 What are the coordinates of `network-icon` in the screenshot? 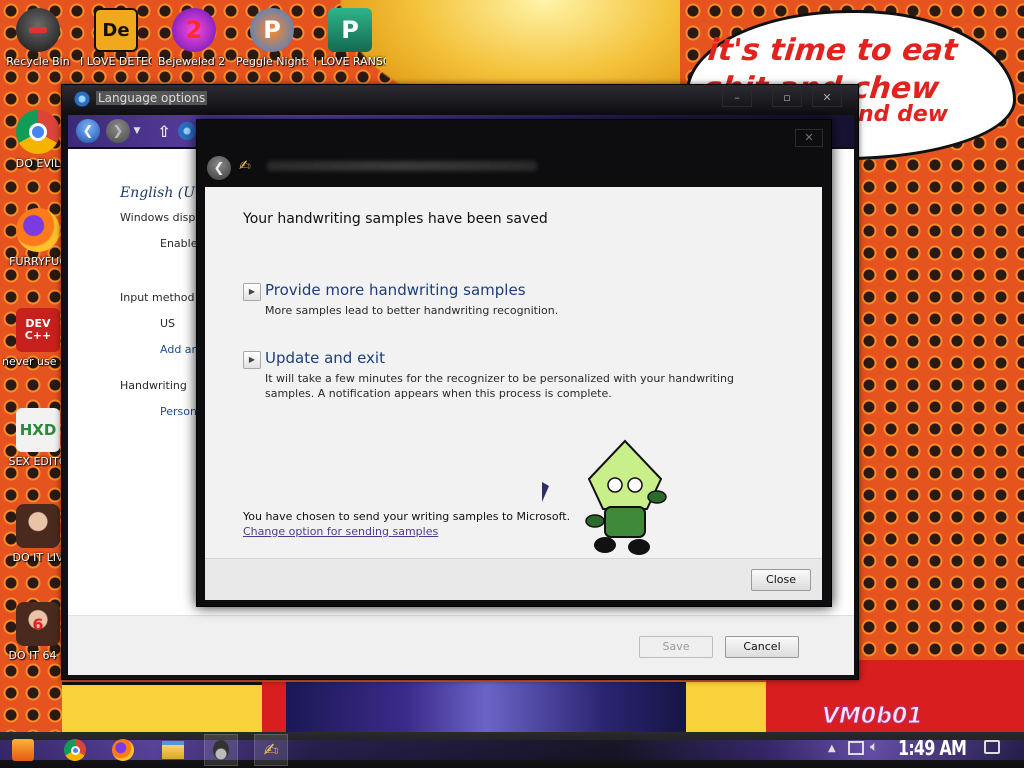 It's located at (856, 748).